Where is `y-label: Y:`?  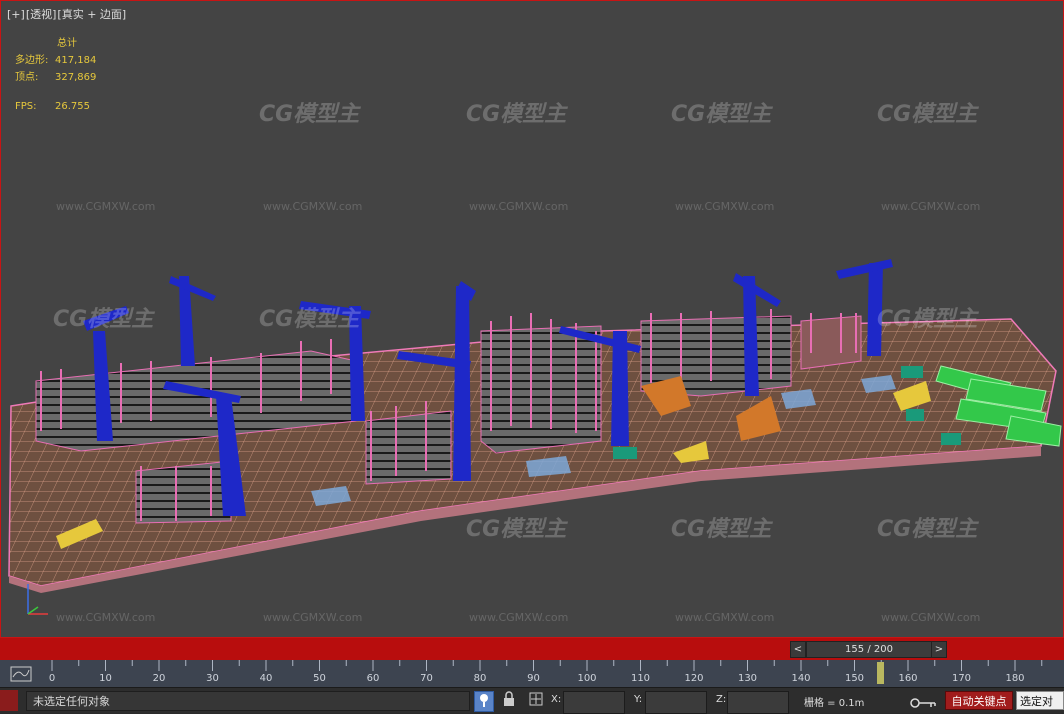 y-label: Y: is located at coordinates (638, 699).